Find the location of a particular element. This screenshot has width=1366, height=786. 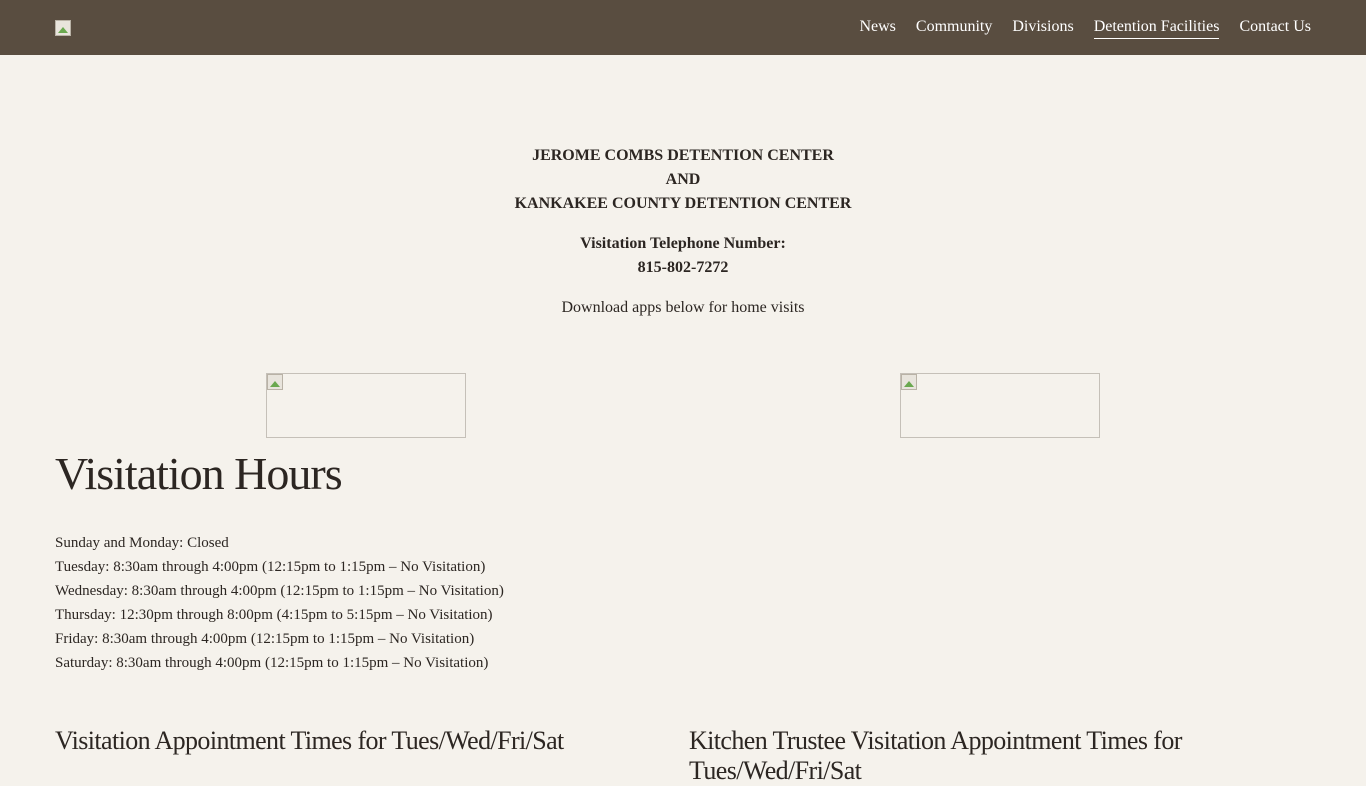

facility-name-line1: JEROME COMBS DETENTION CENTER is located at coordinates (683, 155).